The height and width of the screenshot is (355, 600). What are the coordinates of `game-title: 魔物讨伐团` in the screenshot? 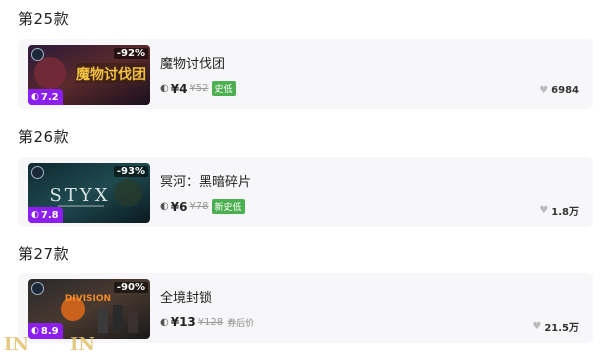 It's located at (192, 62).